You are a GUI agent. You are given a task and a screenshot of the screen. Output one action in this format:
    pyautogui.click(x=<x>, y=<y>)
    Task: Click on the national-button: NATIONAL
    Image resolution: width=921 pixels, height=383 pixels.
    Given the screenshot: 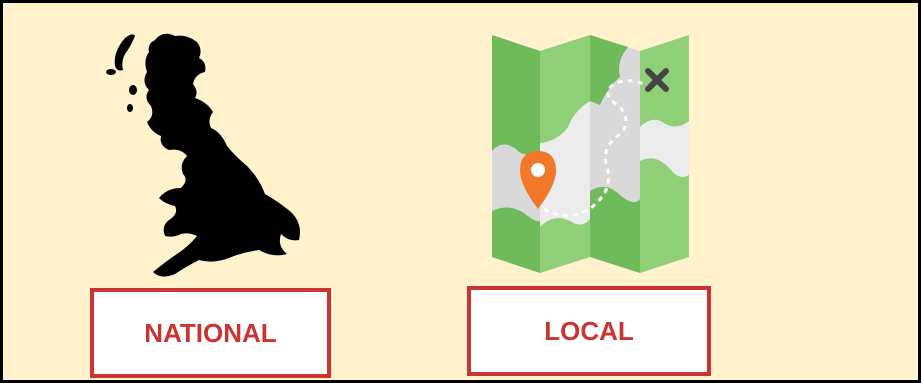 What is the action you would take?
    pyautogui.click(x=210, y=333)
    